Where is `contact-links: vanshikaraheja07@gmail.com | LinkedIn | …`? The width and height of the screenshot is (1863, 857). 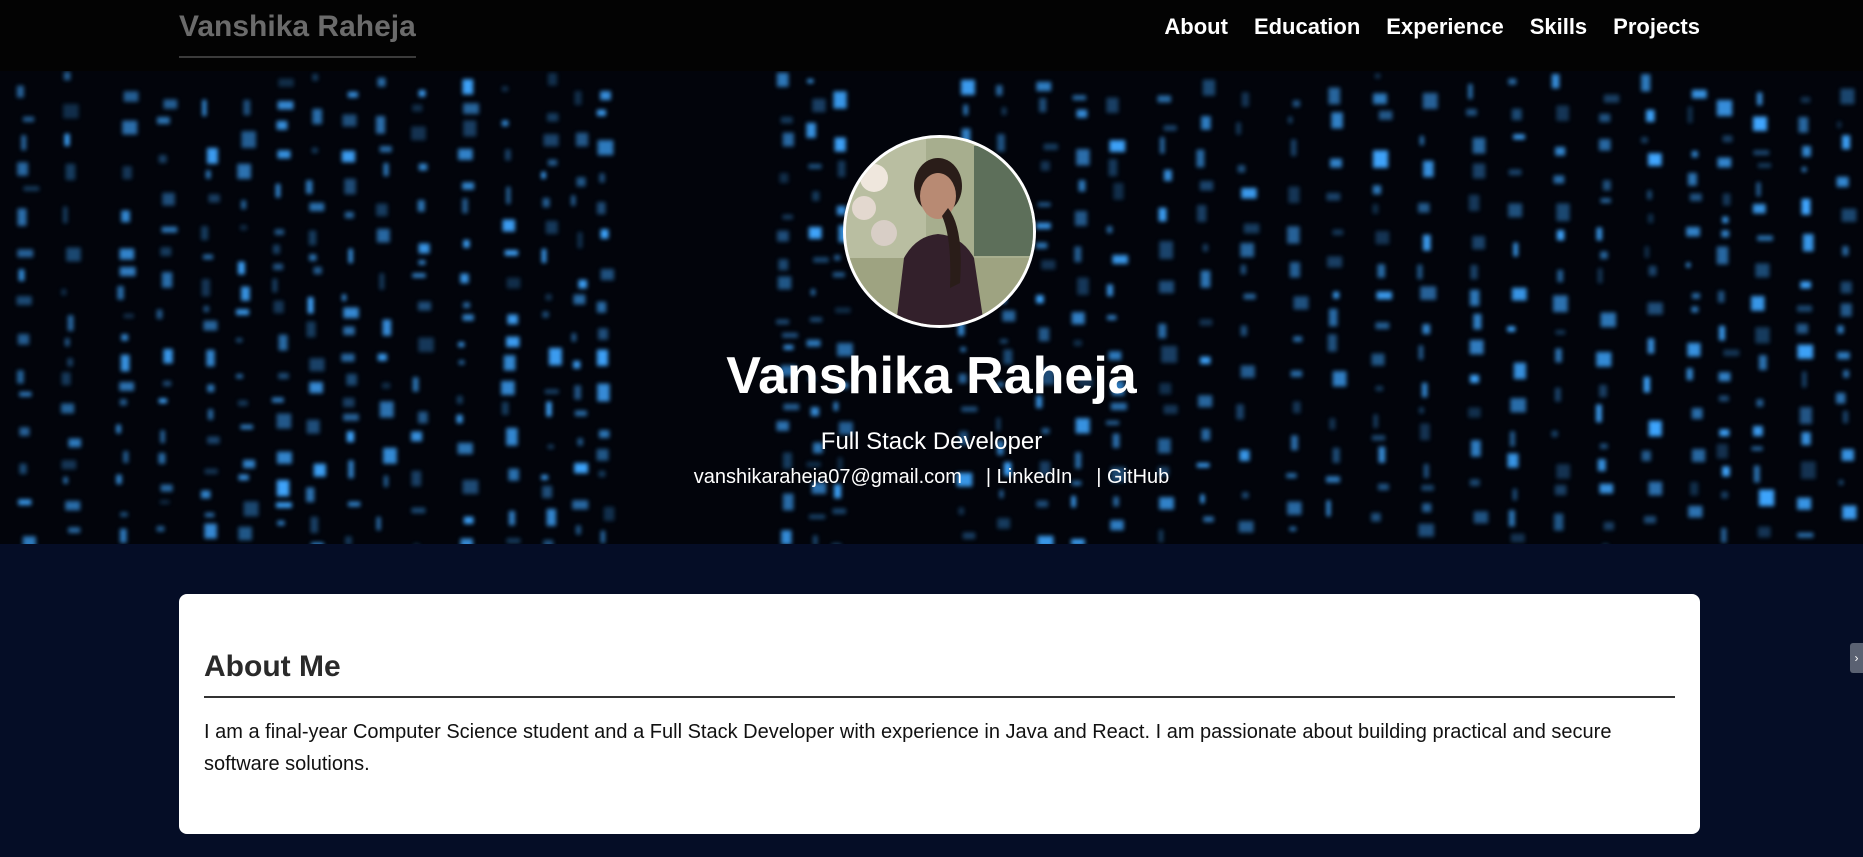 contact-links: vanshikaraheja07@gmail.com | LinkedIn | … is located at coordinates (931, 477).